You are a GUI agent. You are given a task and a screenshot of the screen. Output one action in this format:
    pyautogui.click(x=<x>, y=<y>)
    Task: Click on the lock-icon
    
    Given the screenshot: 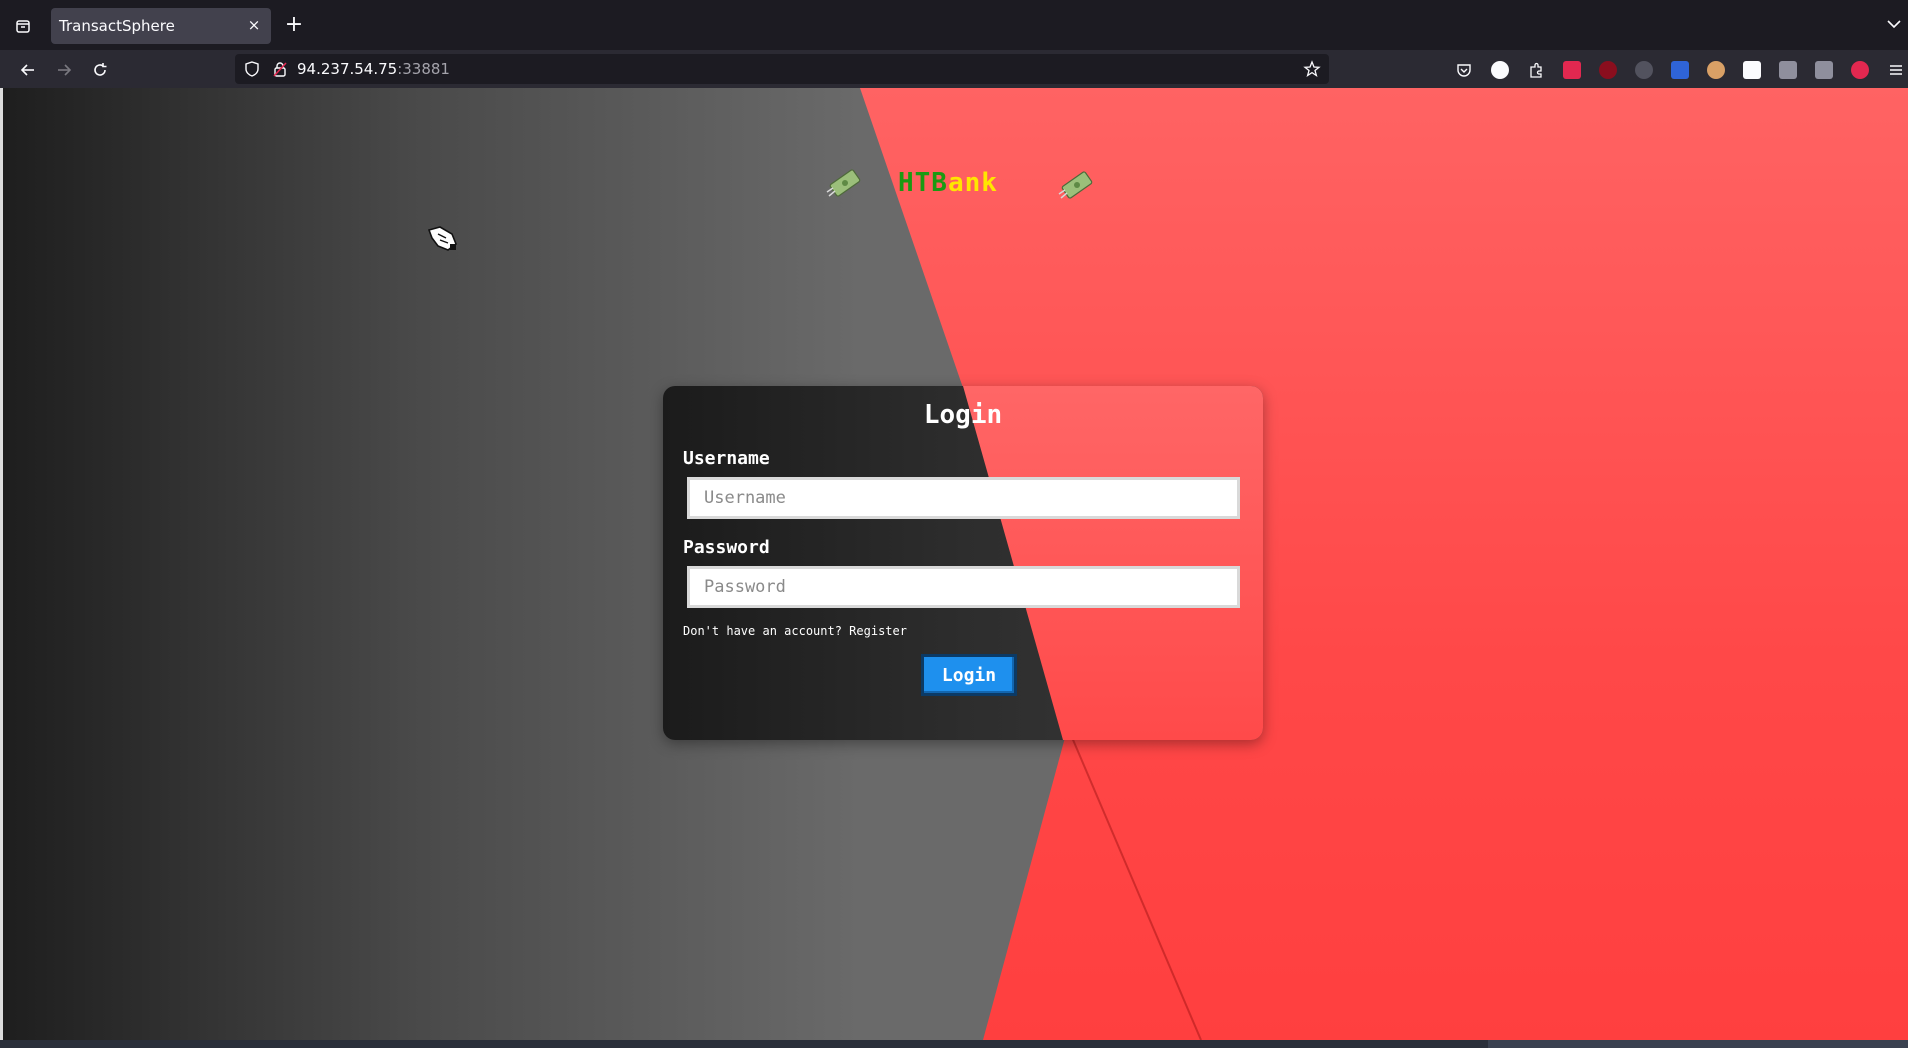 What is the action you would take?
    pyautogui.click(x=280, y=69)
    